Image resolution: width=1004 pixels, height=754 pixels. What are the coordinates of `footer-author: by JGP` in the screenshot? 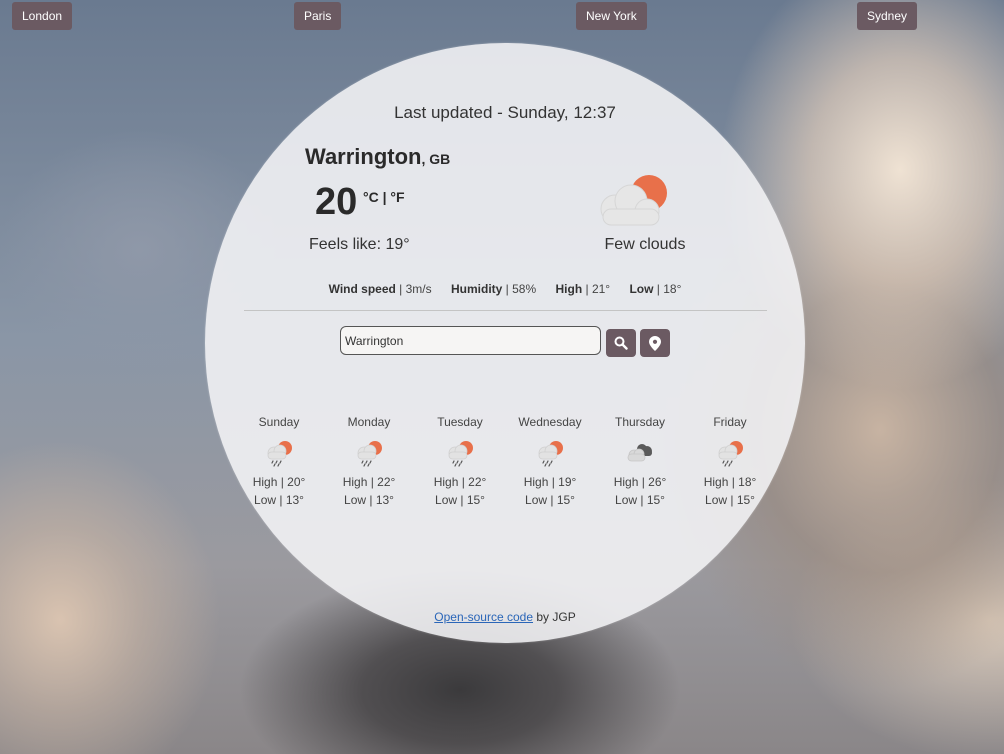 It's located at (554, 617).